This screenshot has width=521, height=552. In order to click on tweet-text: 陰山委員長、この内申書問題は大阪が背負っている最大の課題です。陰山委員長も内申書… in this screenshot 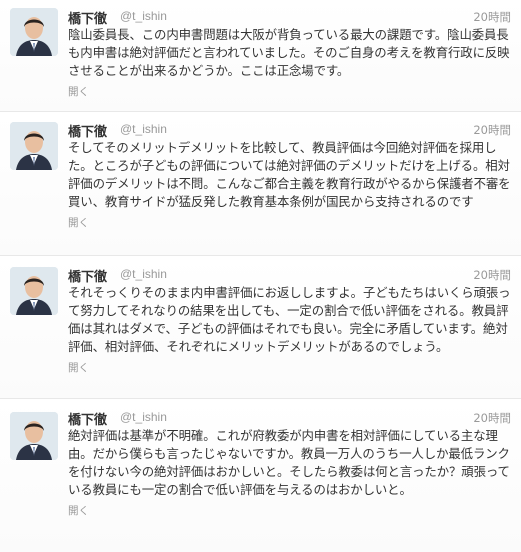, I will do `click(289, 52)`.